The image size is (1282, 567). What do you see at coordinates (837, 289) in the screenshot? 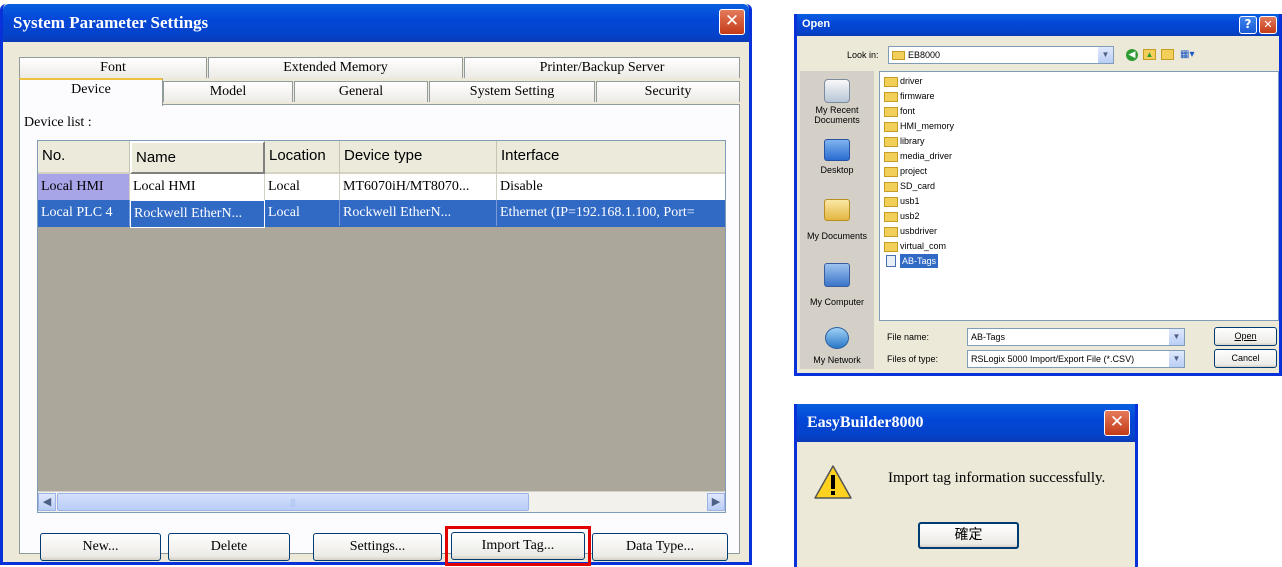
I see `my-computer-place: My Computer` at bounding box center [837, 289].